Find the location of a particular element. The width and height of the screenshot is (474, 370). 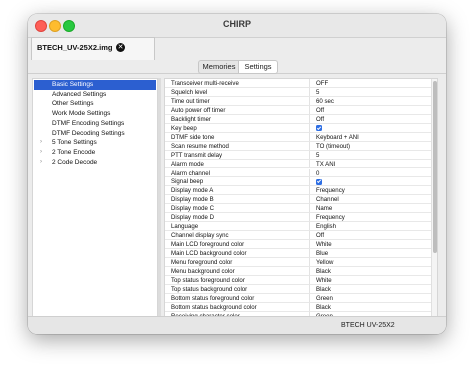

setting-value: English is located at coordinates (370, 227).